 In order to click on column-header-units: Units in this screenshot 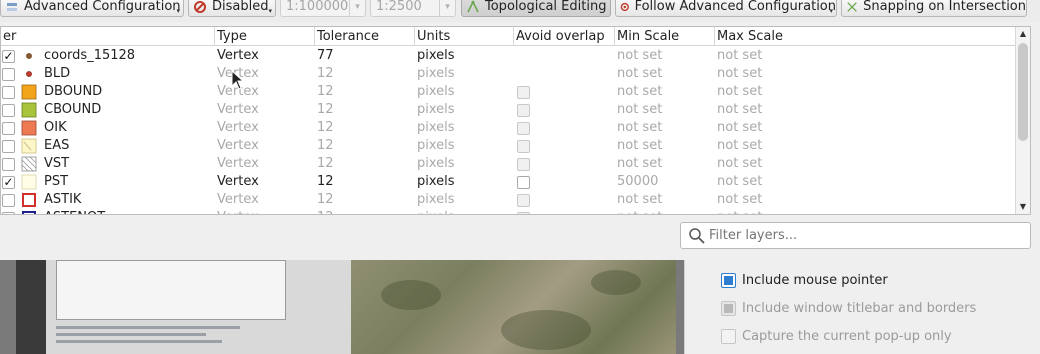, I will do `click(463, 36)`.